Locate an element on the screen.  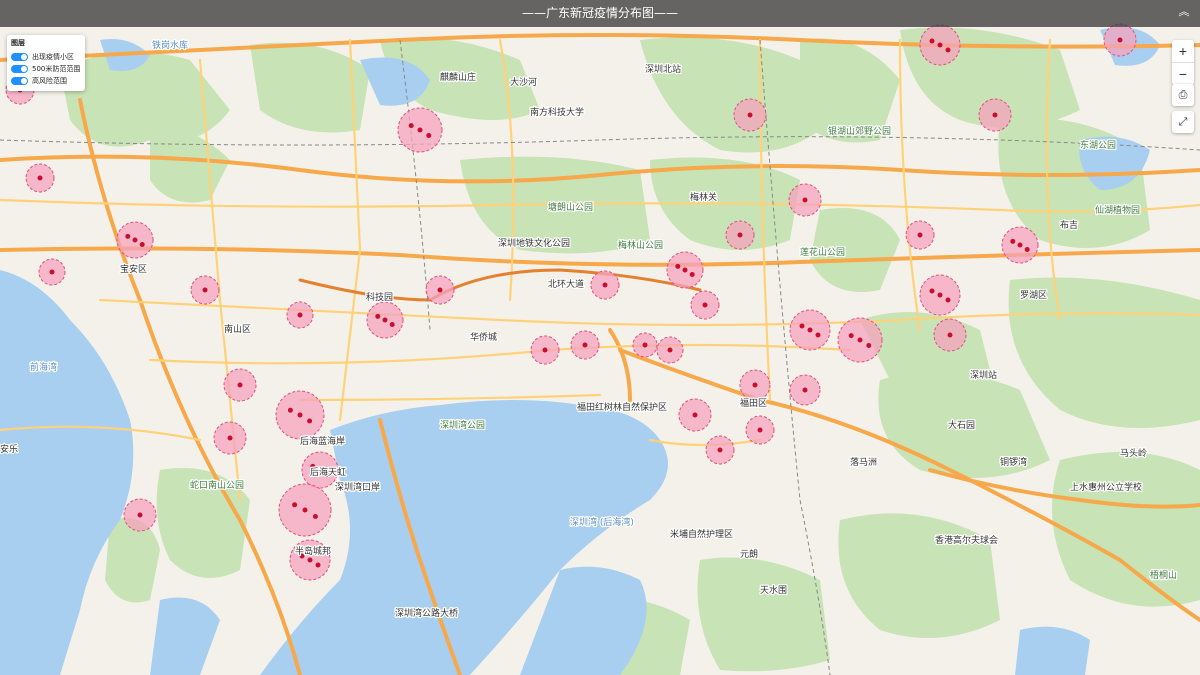
zoom-out-button: − is located at coordinates (1183, 74).